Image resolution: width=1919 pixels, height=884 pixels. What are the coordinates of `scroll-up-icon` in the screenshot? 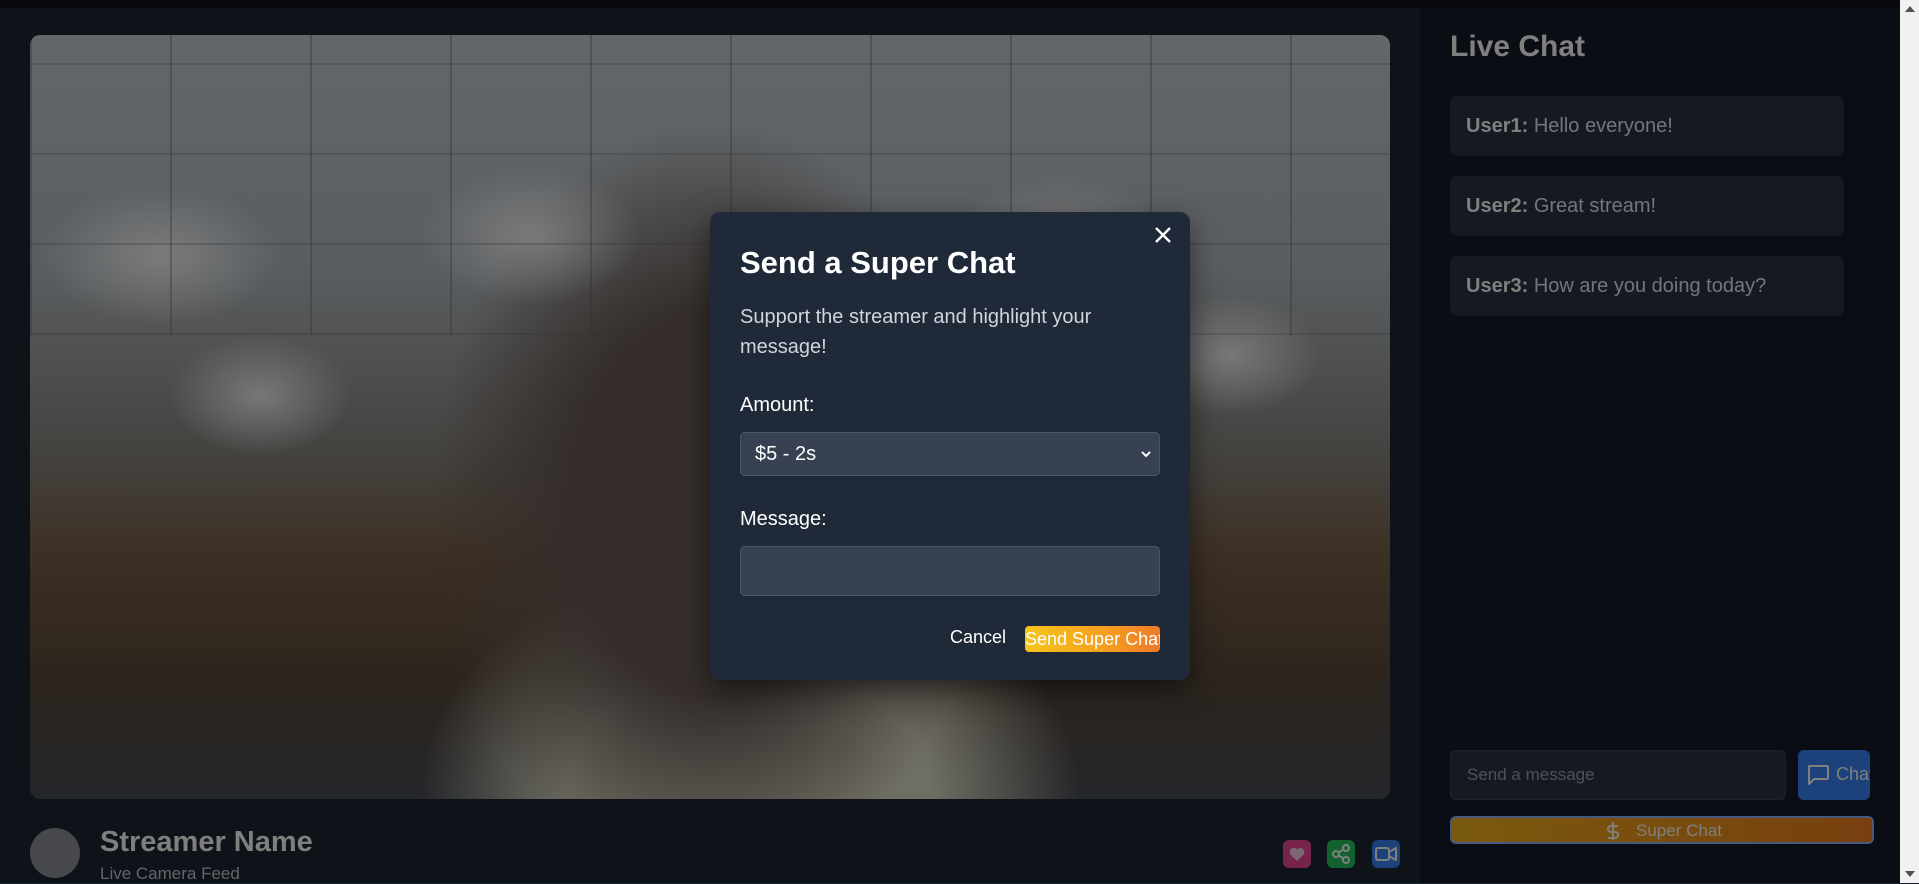 It's located at (1910, 9).